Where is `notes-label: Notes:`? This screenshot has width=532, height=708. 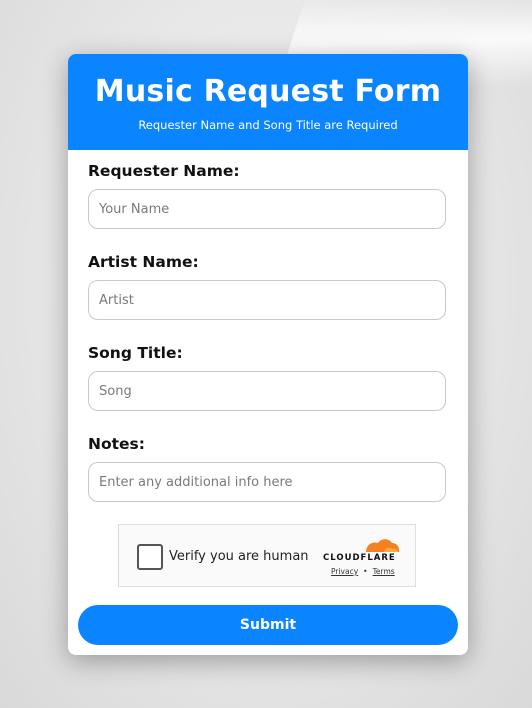 notes-label: Notes: is located at coordinates (116, 444).